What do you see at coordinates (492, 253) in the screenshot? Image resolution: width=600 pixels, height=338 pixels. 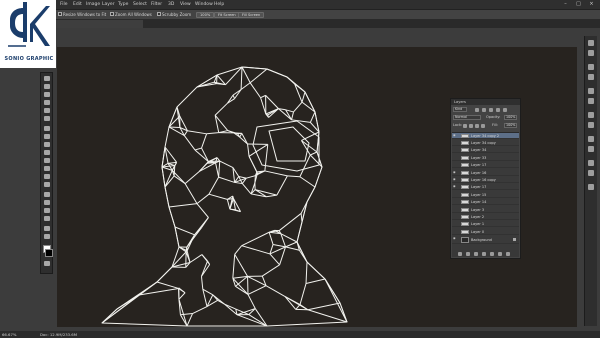 I see `new-group-icon` at bounding box center [492, 253].